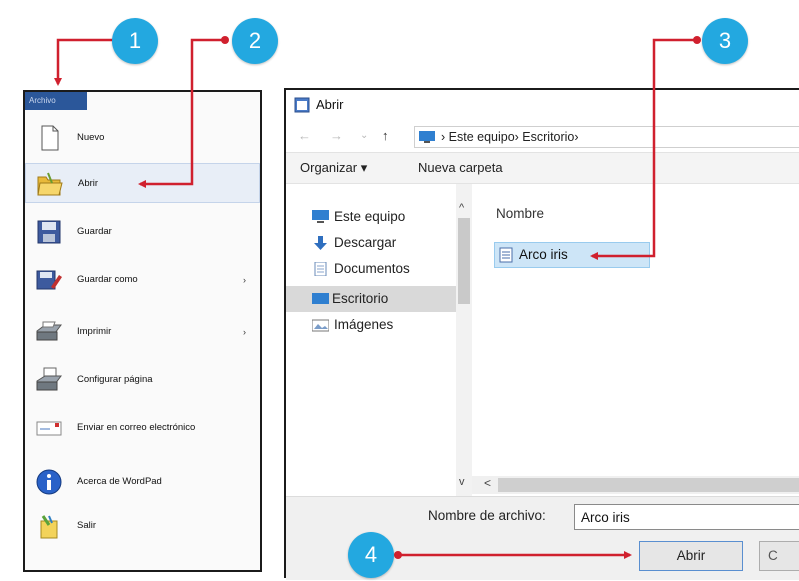  Describe the element at coordinates (779, 556) in the screenshot. I see `cancel-button: C` at that location.